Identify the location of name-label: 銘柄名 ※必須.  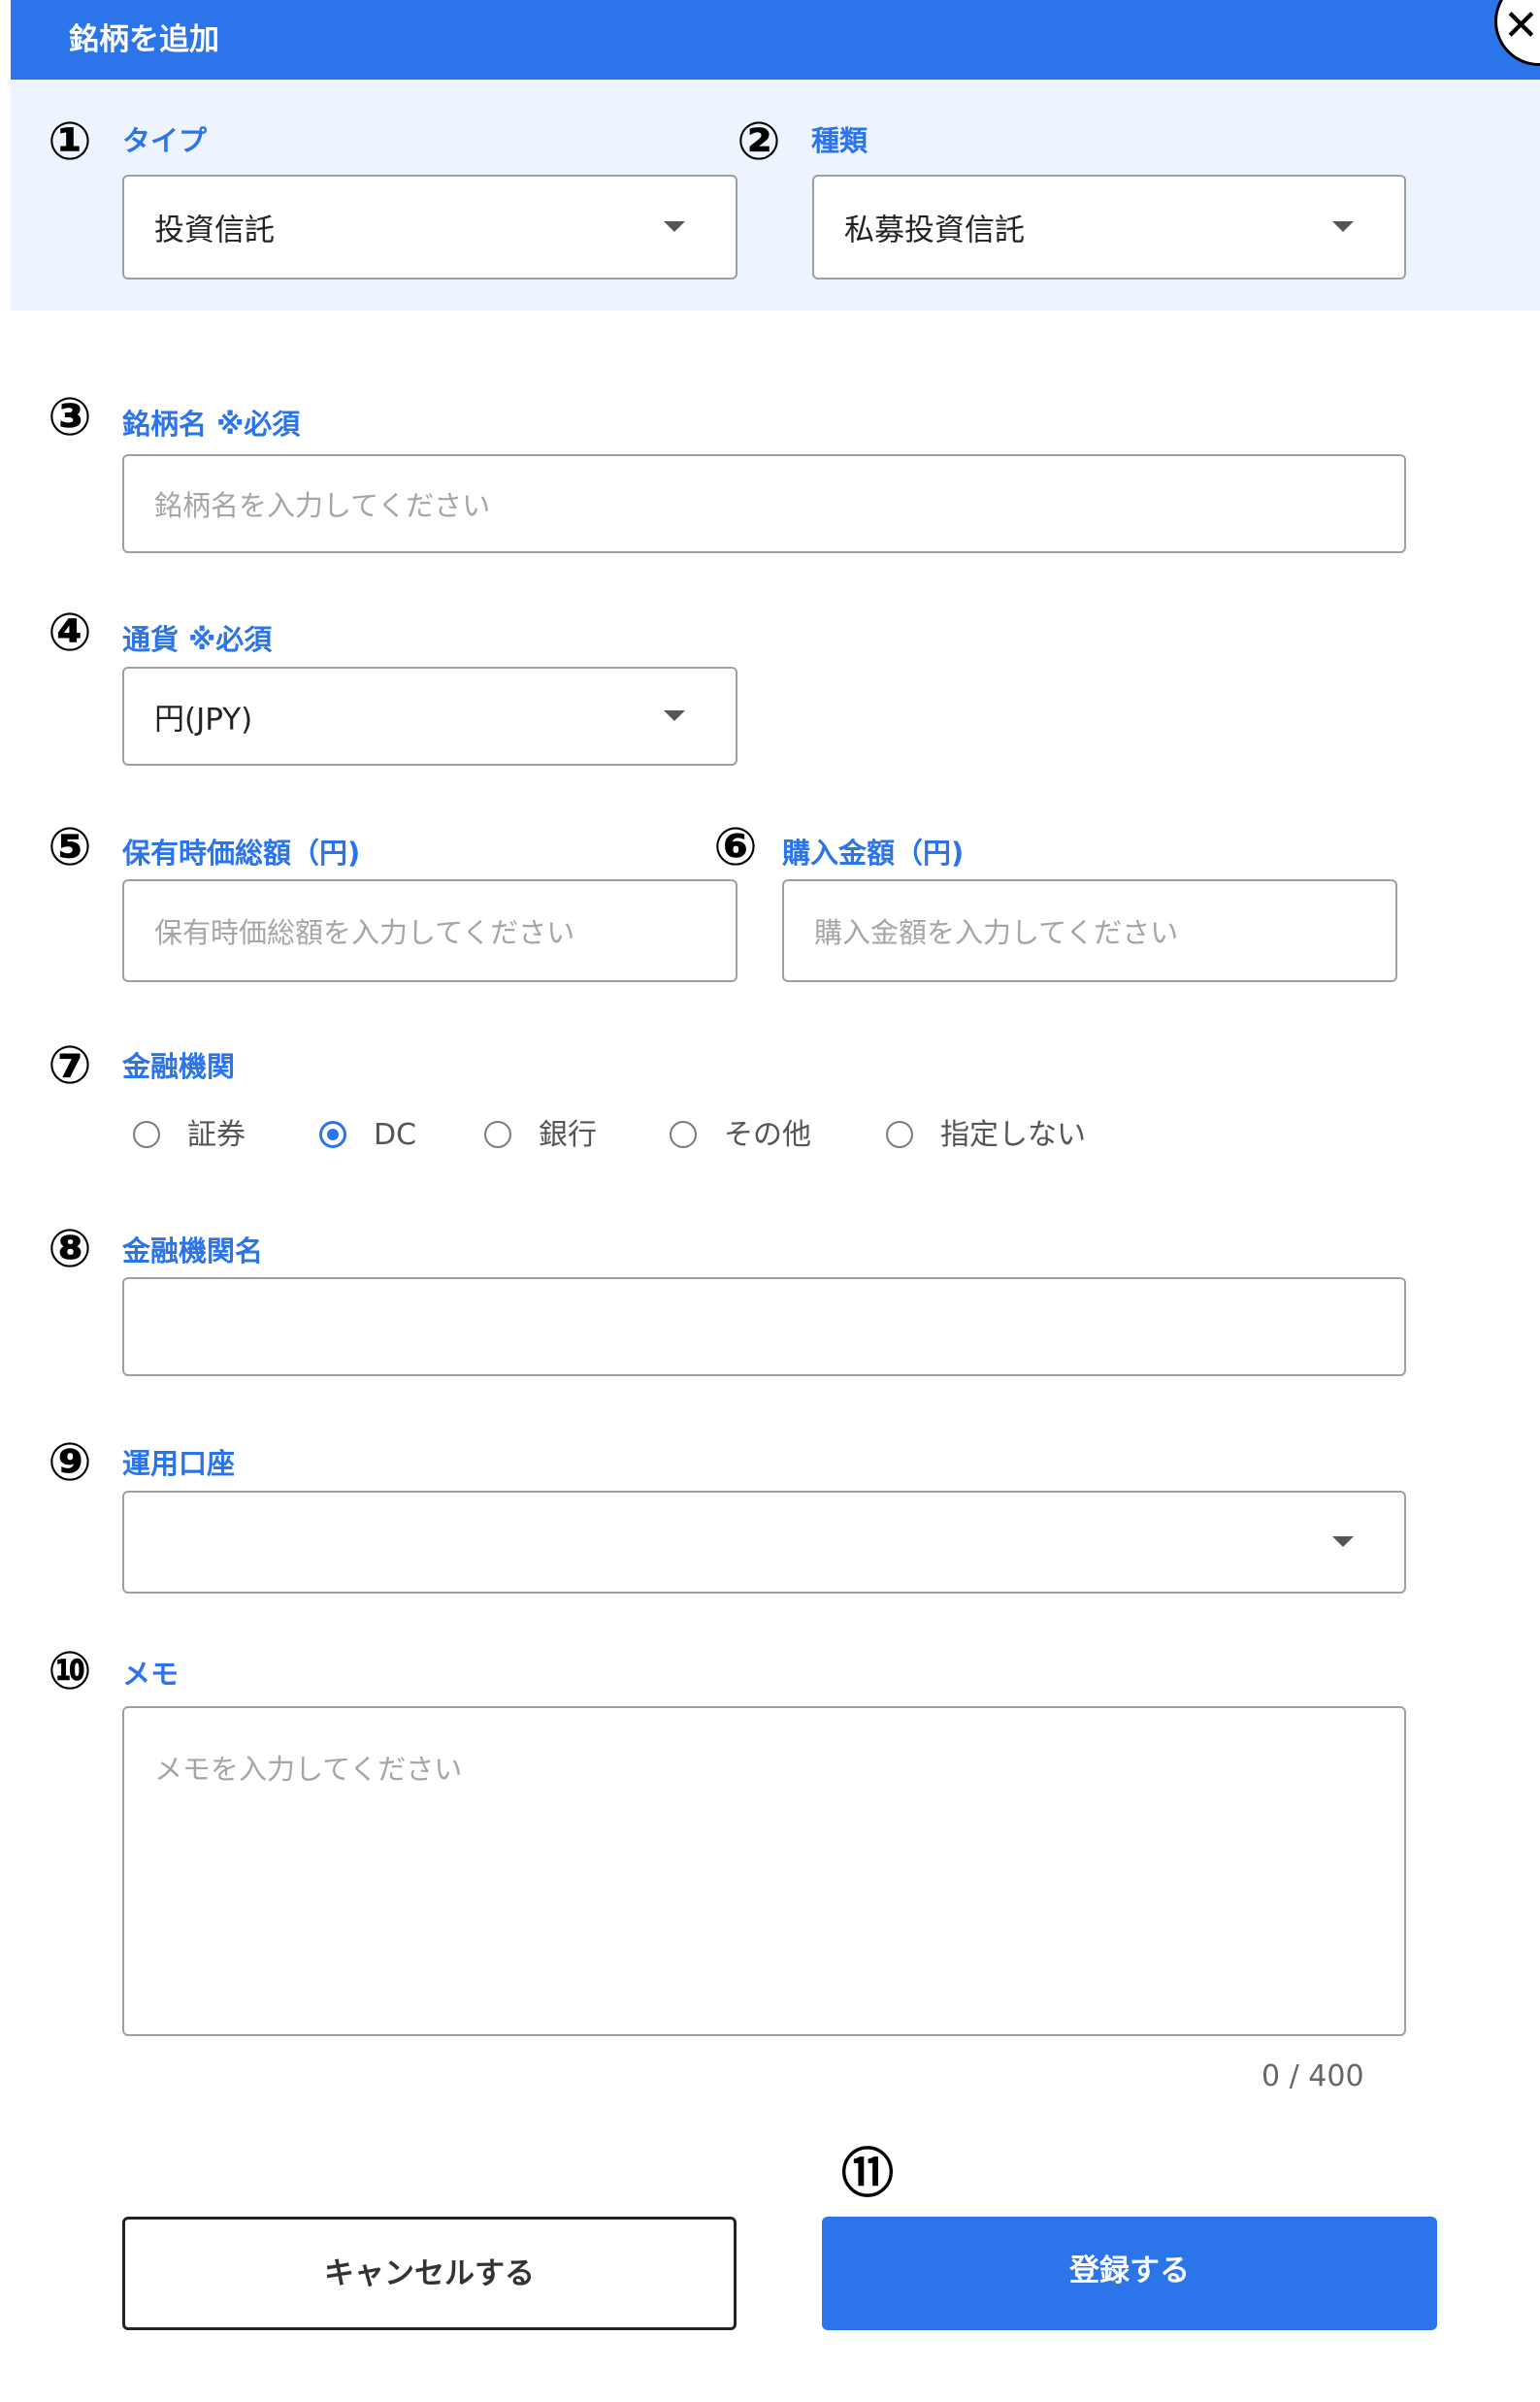
(212, 424).